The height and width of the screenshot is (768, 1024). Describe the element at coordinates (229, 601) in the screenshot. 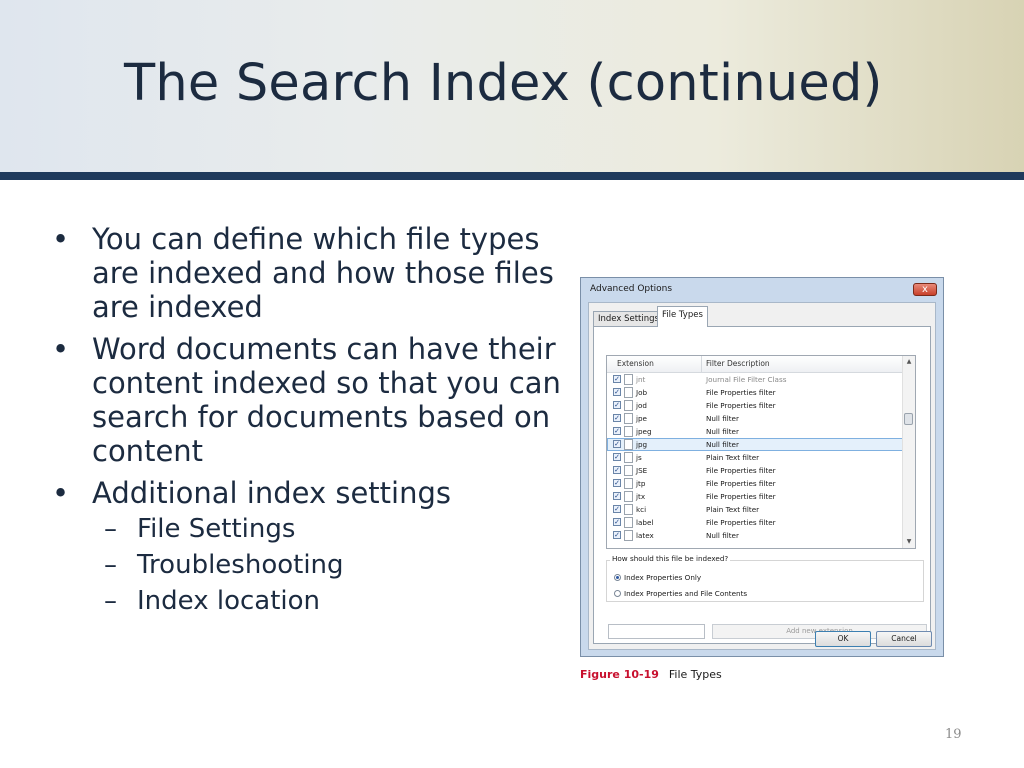

I see `sub-bullet-text: Index location` at that location.